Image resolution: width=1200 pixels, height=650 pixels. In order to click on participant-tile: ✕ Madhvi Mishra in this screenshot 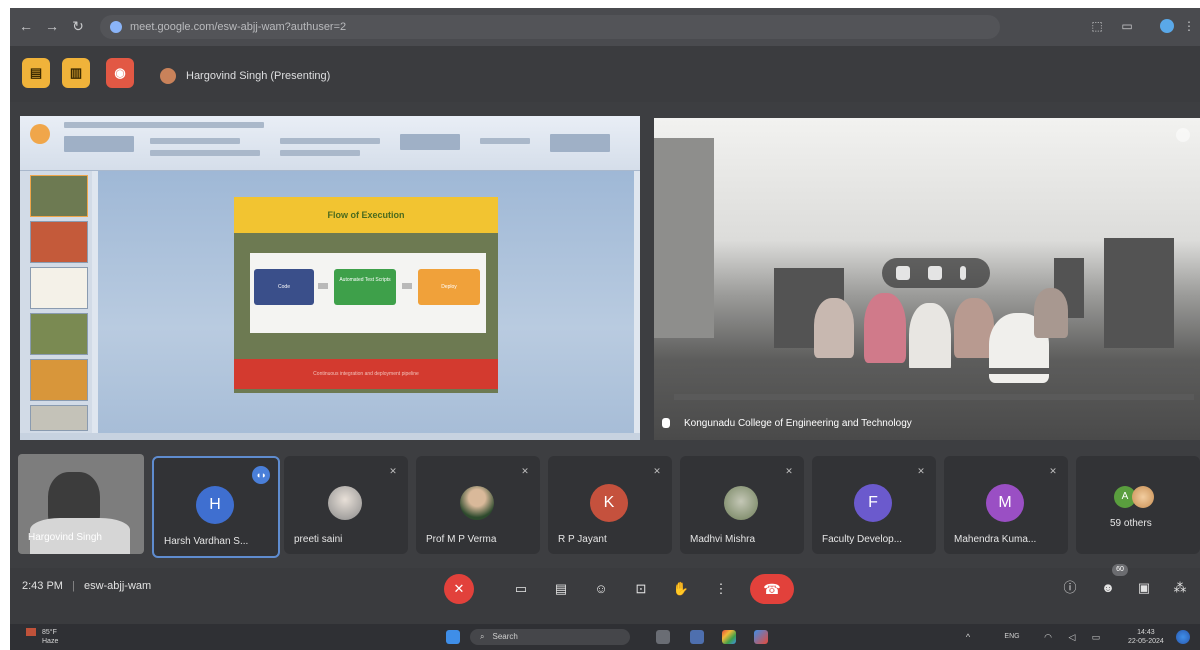, I will do `click(742, 505)`.